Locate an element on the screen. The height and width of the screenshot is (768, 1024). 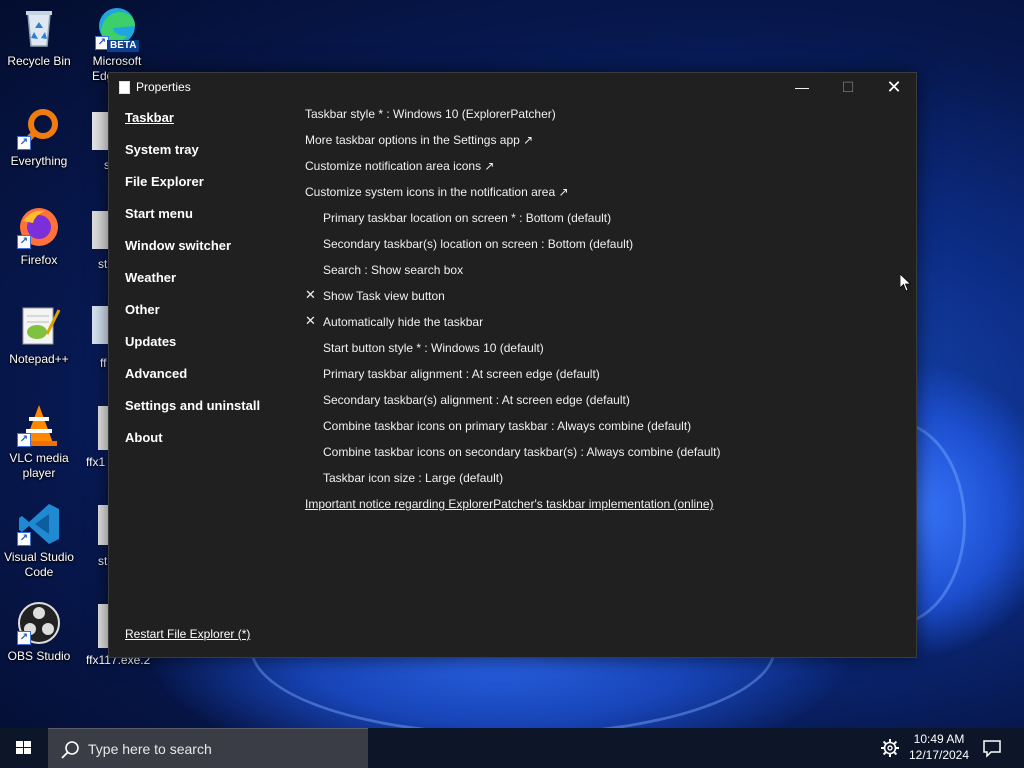
restart-explorer-link: Restart File Explorer (*) is located at coordinates (187, 634).